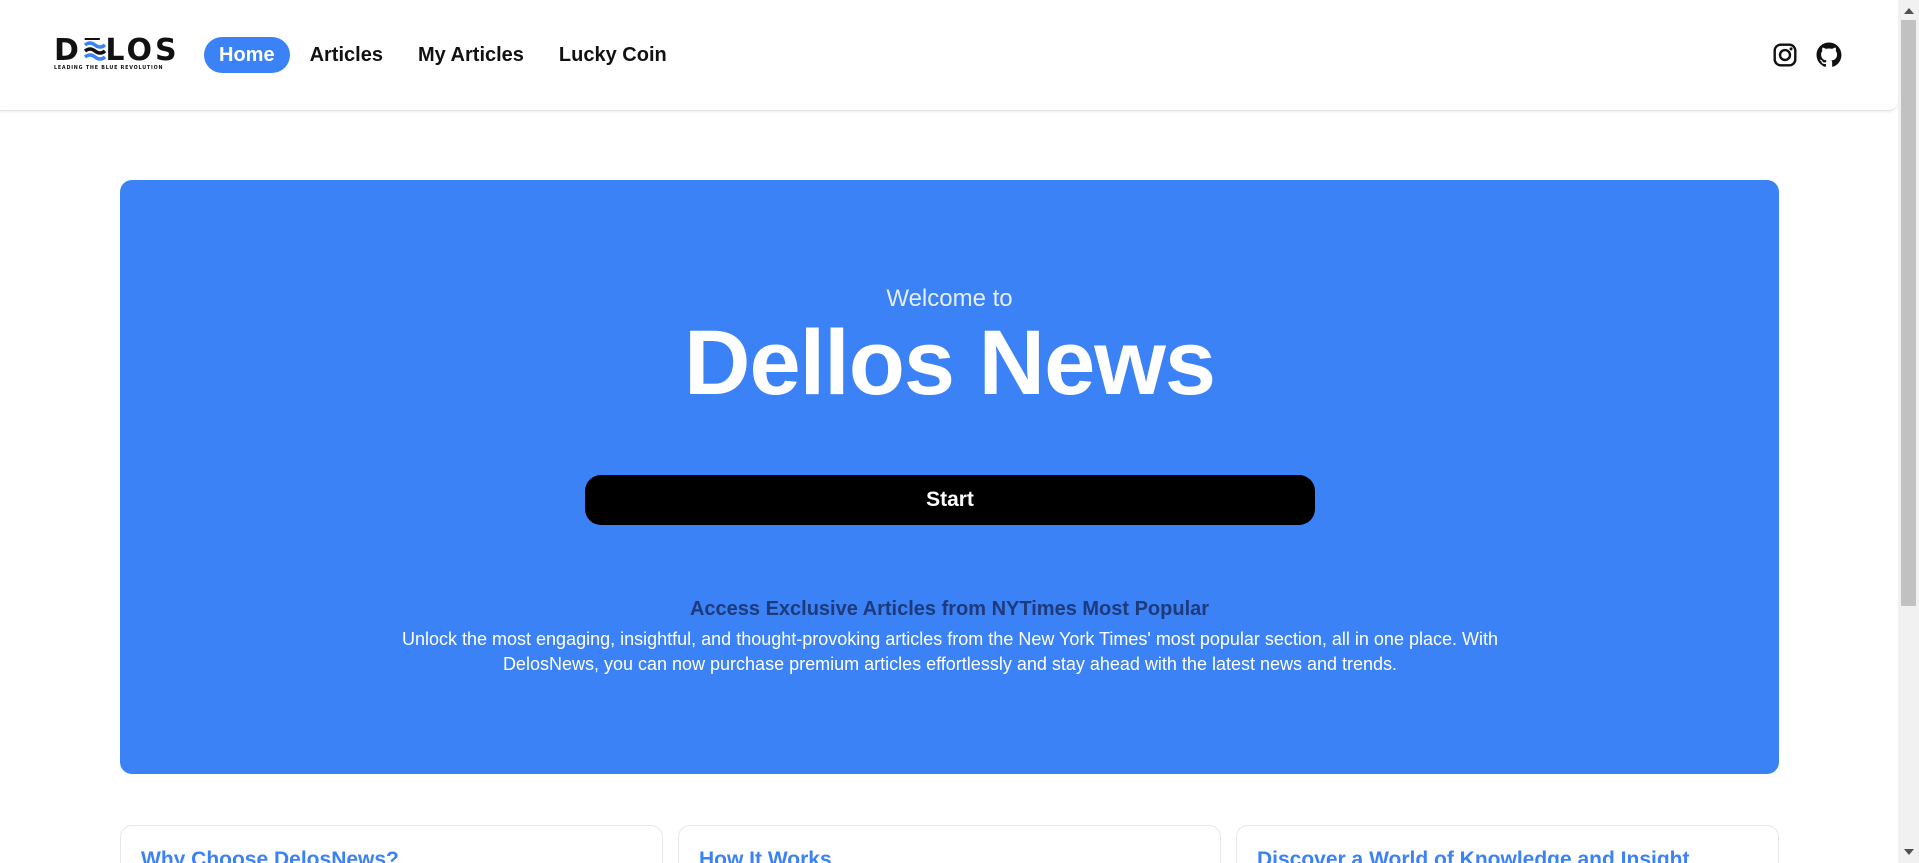  Describe the element at coordinates (1909, 852) in the screenshot. I see `scroll-down-arrow-icon` at that location.